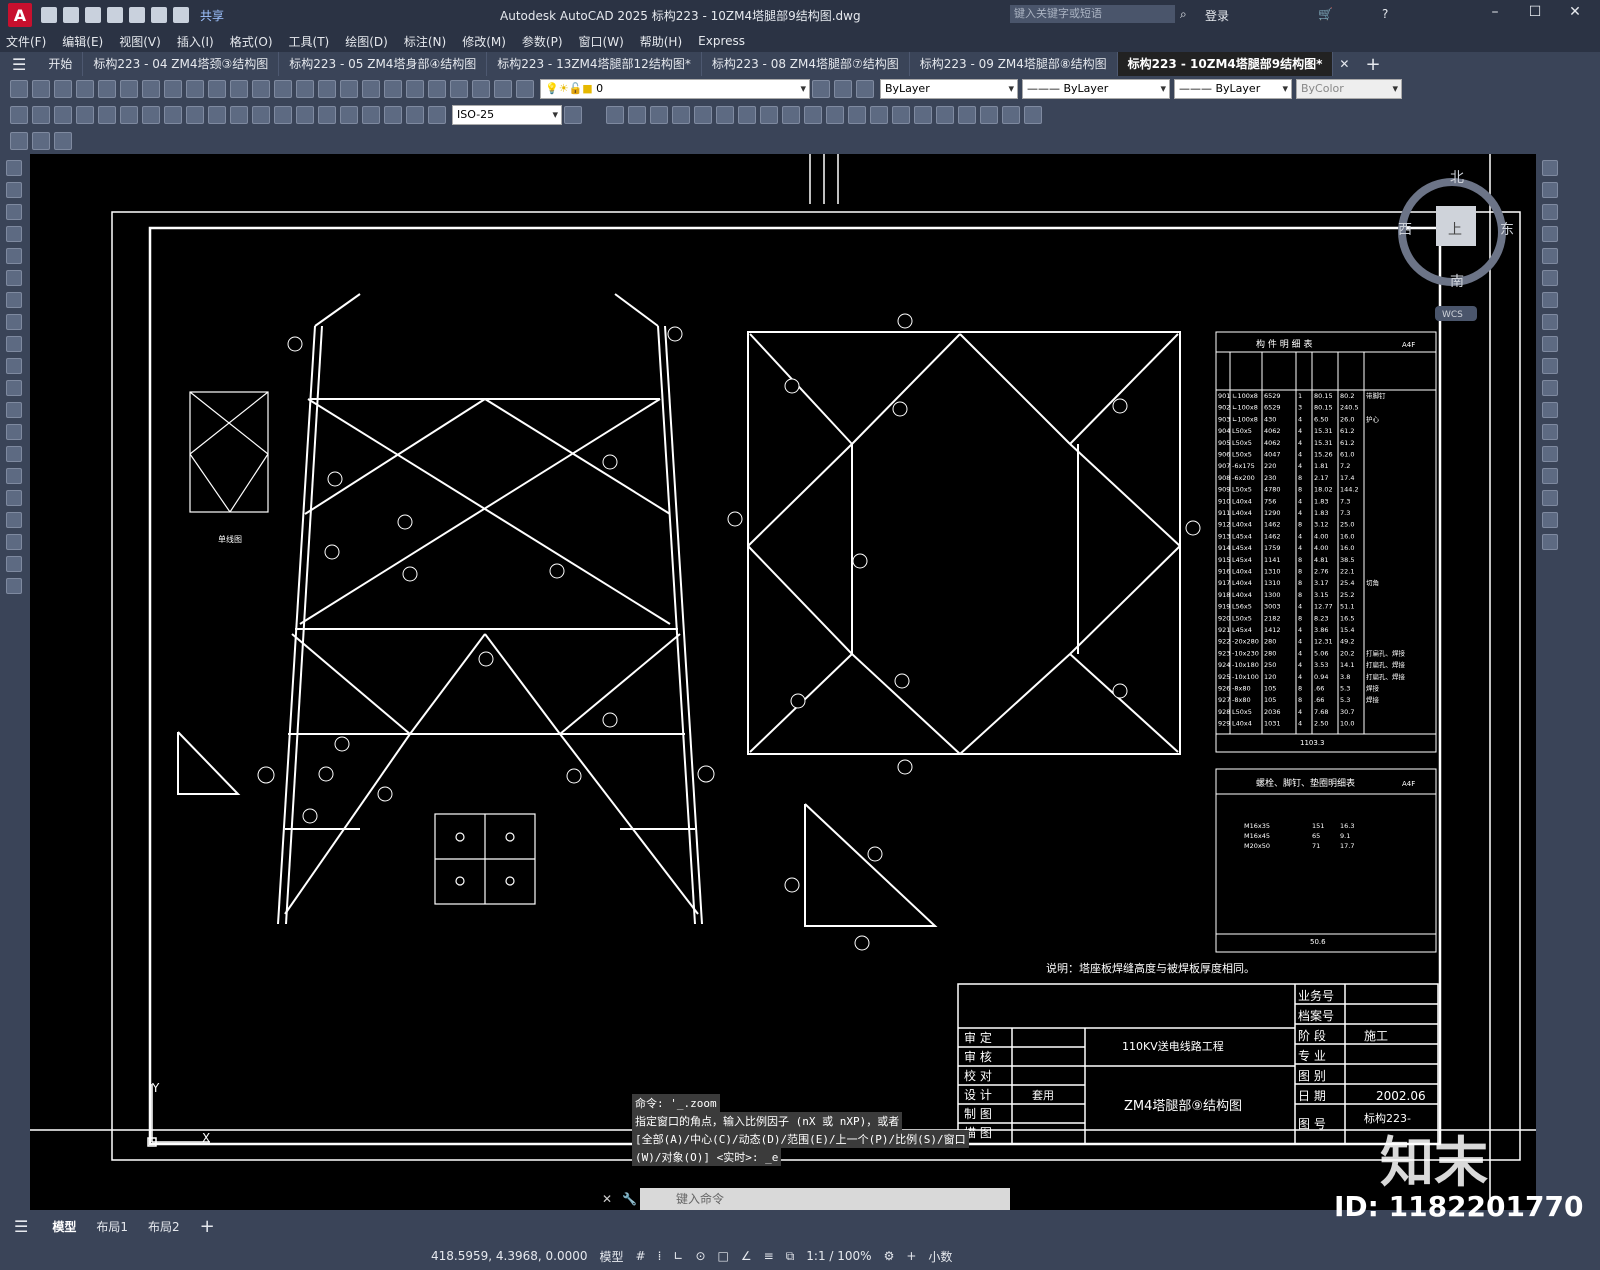 Image resolution: width=1600 pixels, height=1270 pixels. Describe the element at coordinates (14, 476) in the screenshot. I see `hatch-icon` at that location.